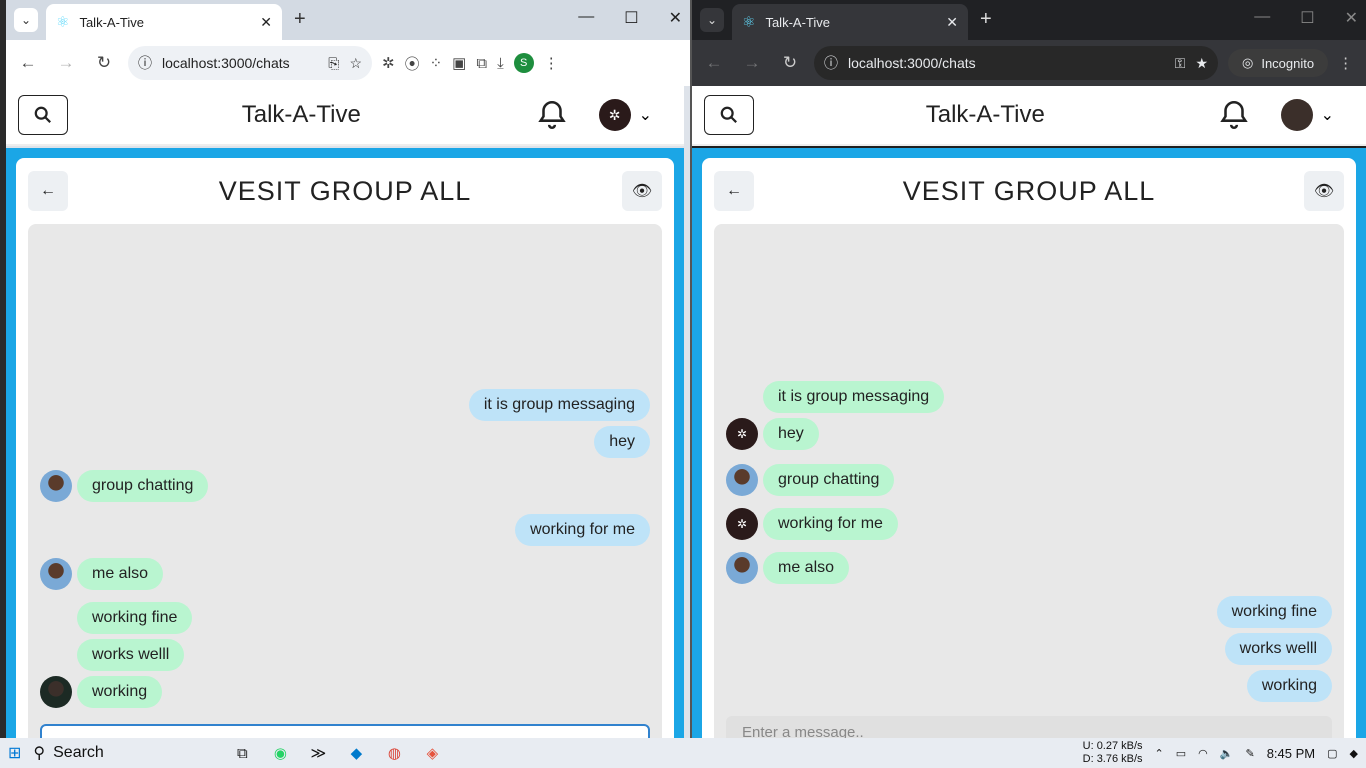 Image resolution: width=1366 pixels, height=768 pixels. I want to click on clock: 8:45 PM, so click(1291, 753).